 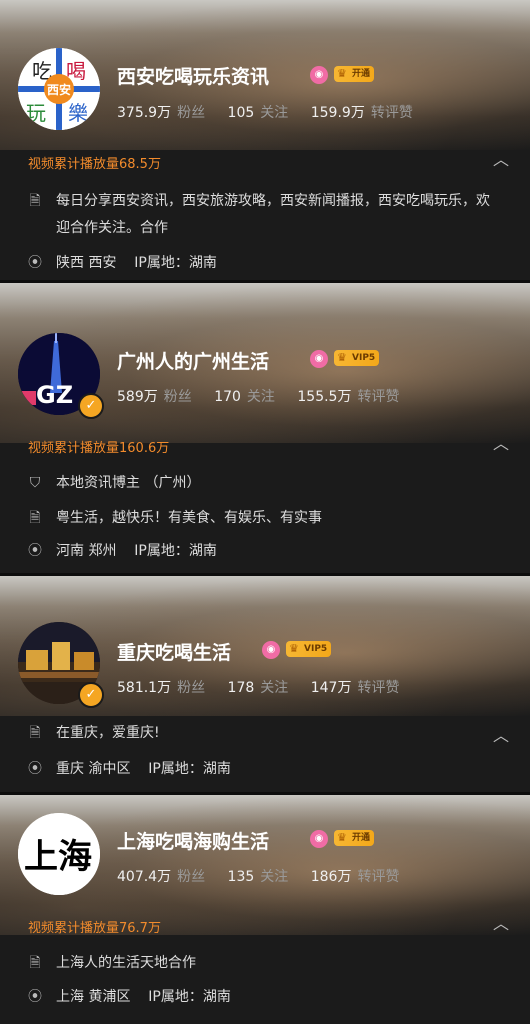 I want to click on account-name: 重庆吃喝生活, so click(x=174, y=651).